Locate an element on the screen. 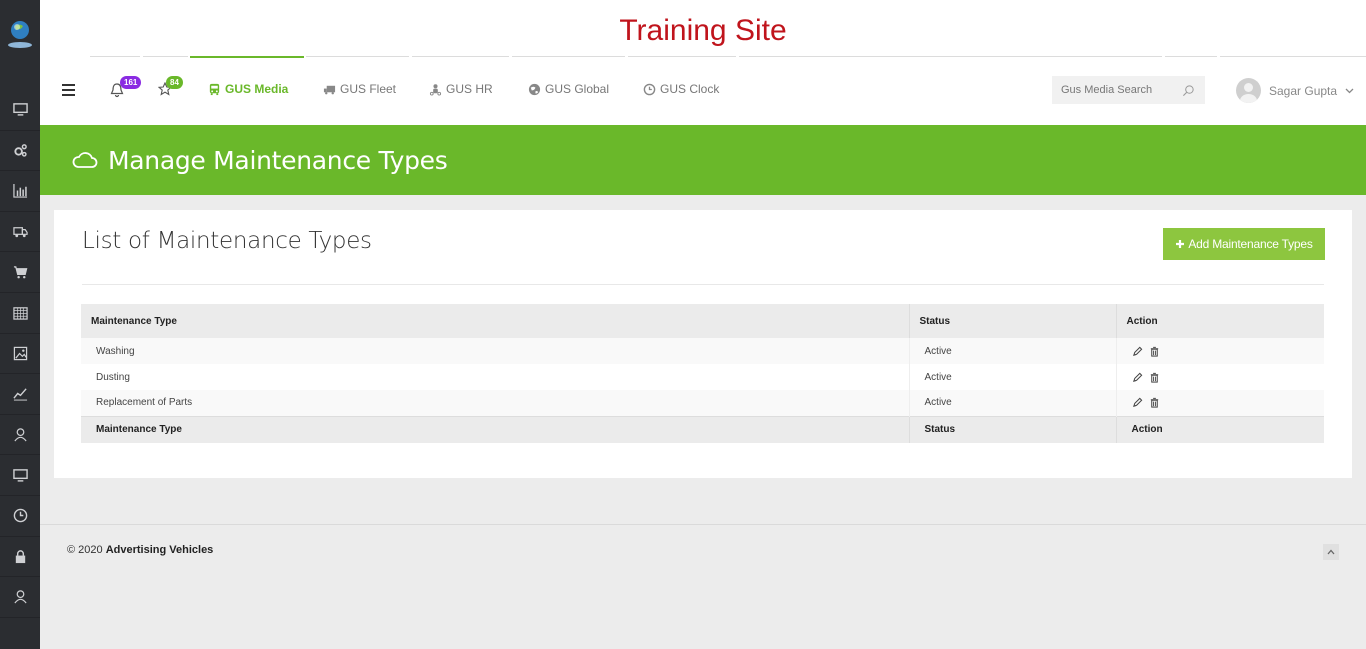 This screenshot has width=1366, height=649. sidebar-item-dashboard is located at coordinates (20, 110).